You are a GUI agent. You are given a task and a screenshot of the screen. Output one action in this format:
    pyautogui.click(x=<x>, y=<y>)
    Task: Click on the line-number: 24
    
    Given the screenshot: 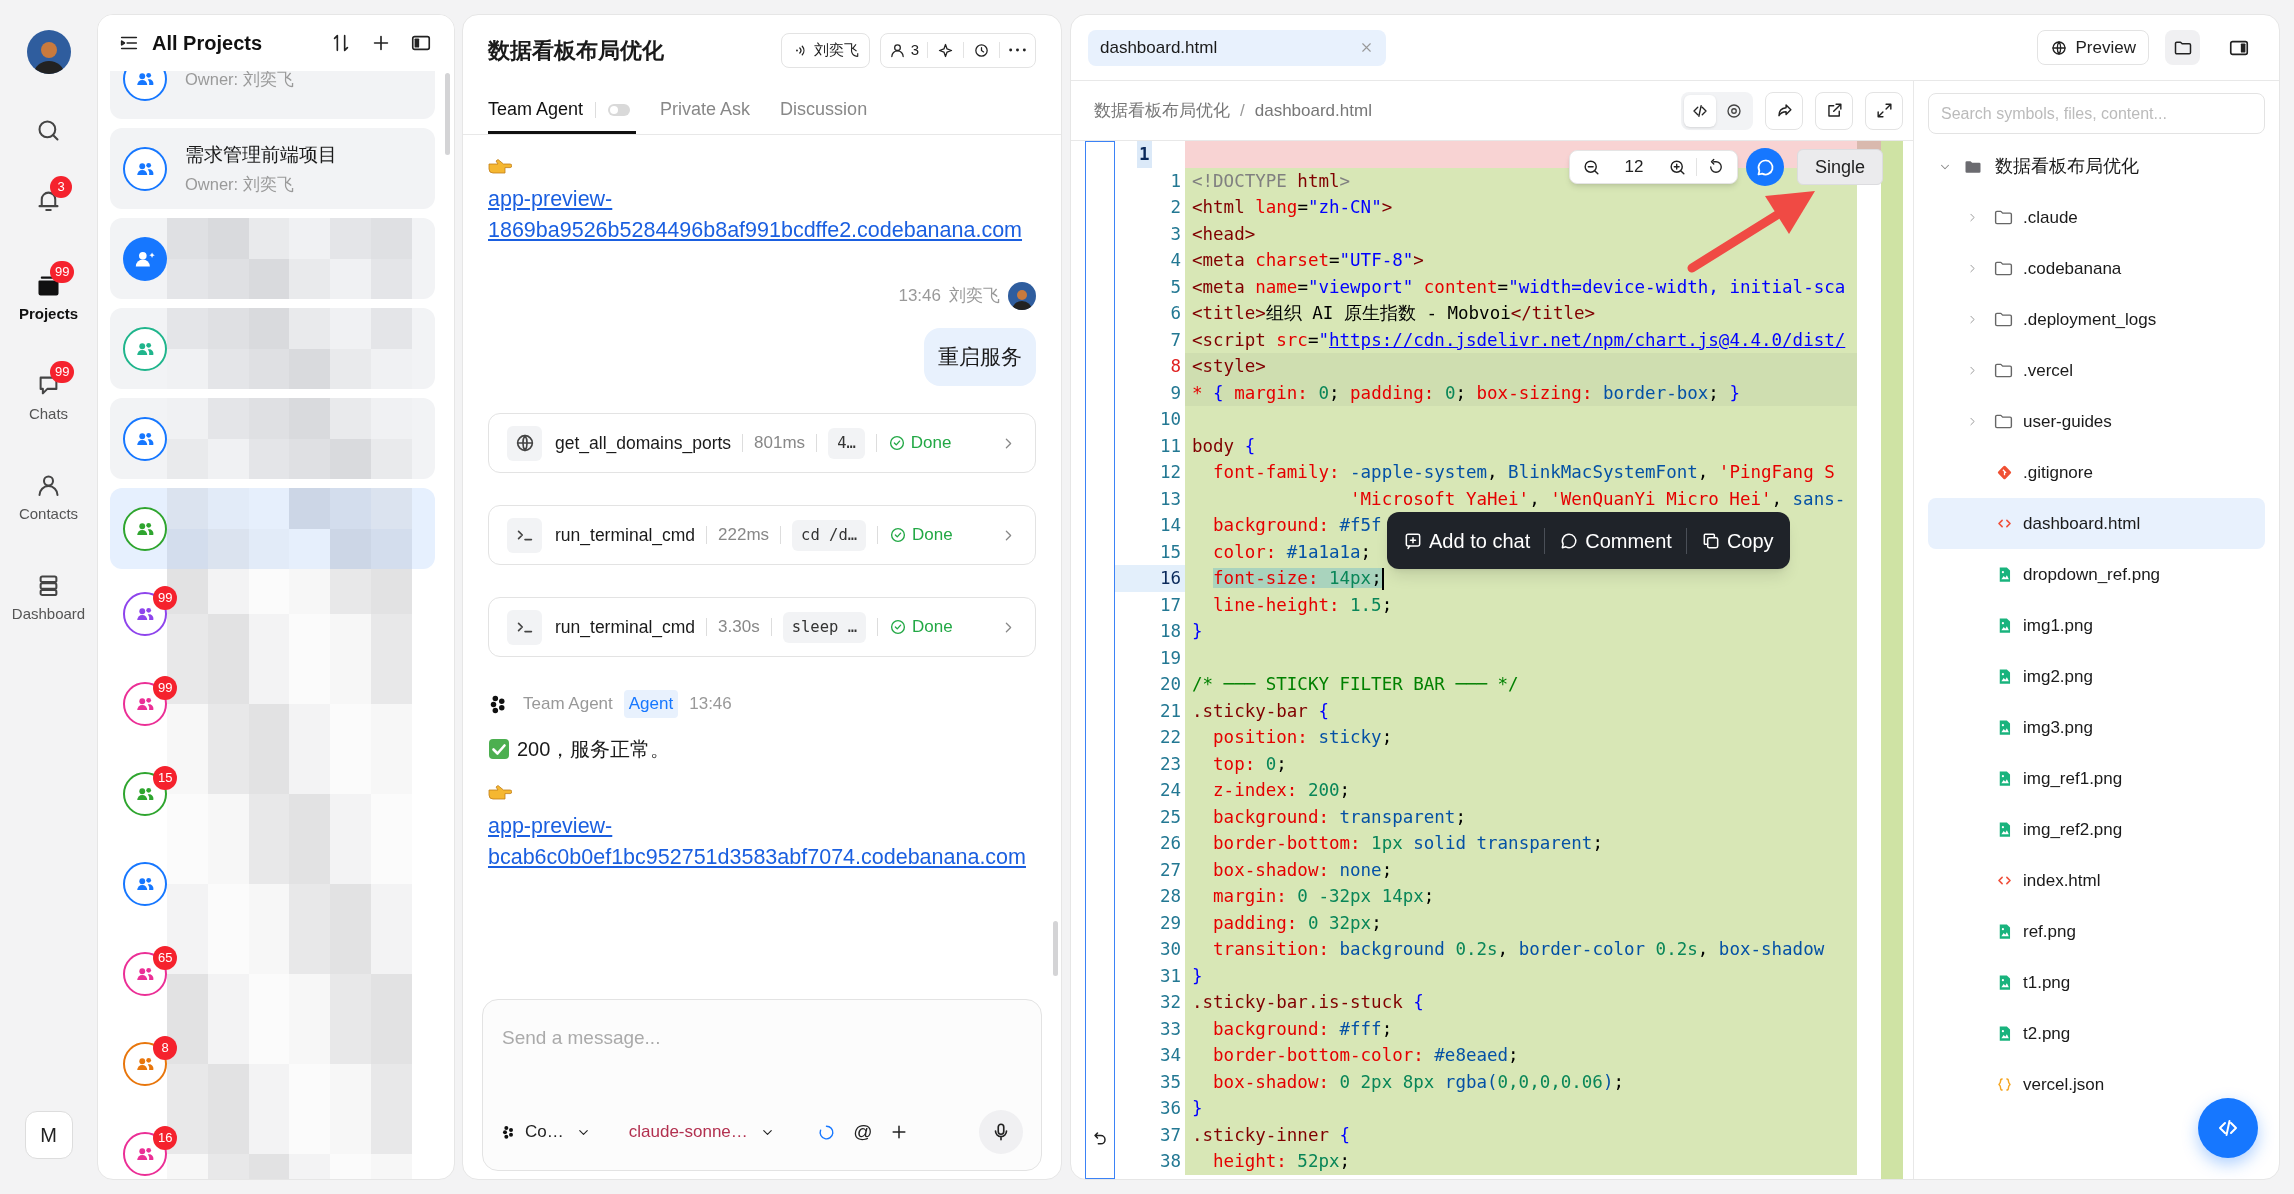 What is the action you would take?
    pyautogui.click(x=1170, y=790)
    